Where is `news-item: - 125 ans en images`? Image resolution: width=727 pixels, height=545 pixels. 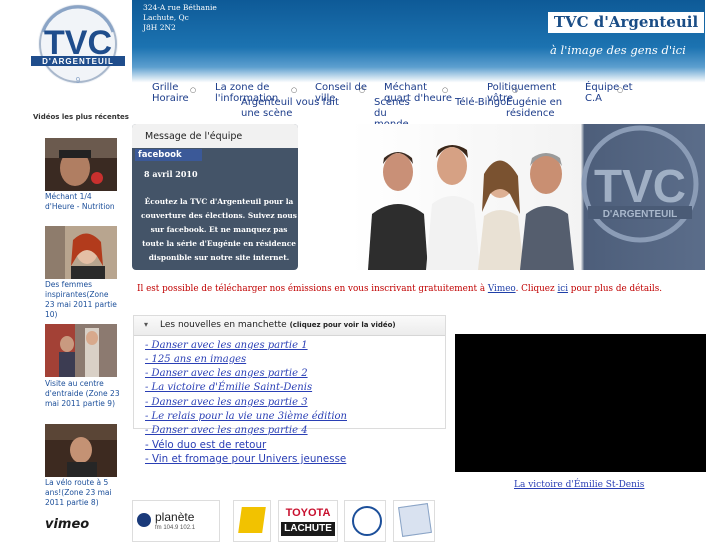
news-item: - 125 ans en images is located at coordinates (195, 360).